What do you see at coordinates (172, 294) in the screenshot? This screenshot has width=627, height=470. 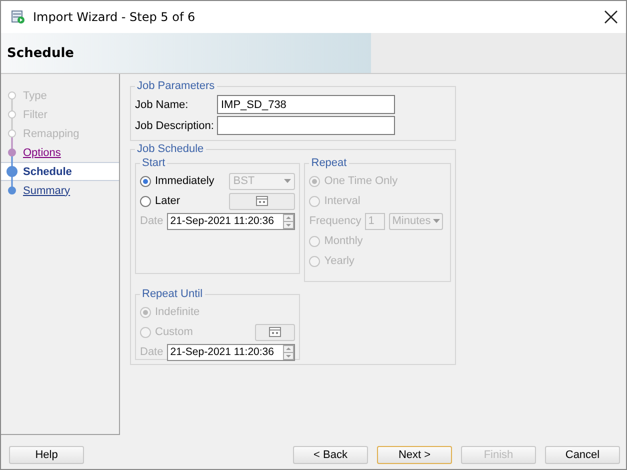 I see `group-title: Repeat Until` at bounding box center [172, 294].